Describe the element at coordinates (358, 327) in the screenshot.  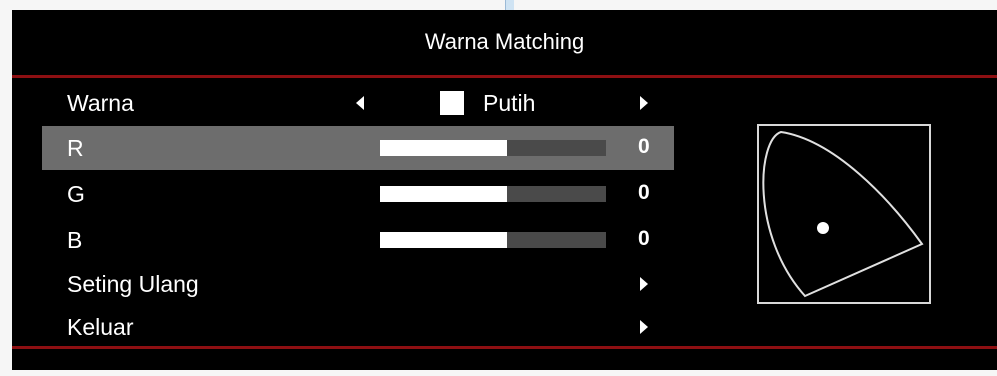
I see `menu-row-exit: Keluar` at that location.